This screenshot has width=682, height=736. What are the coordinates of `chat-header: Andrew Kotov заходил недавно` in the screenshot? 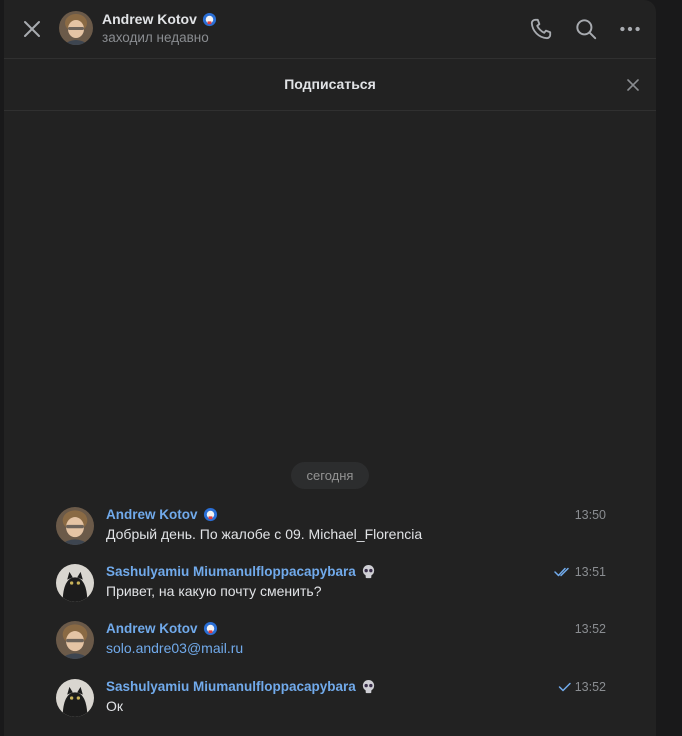 It's located at (330, 29).